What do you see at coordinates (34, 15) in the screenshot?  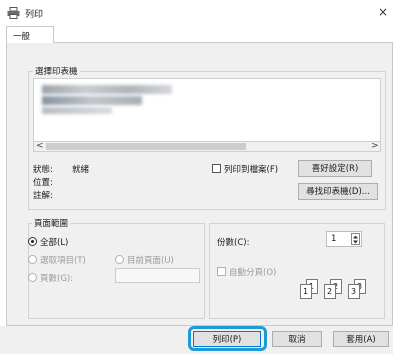 I see `window-title: 列印` at bounding box center [34, 15].